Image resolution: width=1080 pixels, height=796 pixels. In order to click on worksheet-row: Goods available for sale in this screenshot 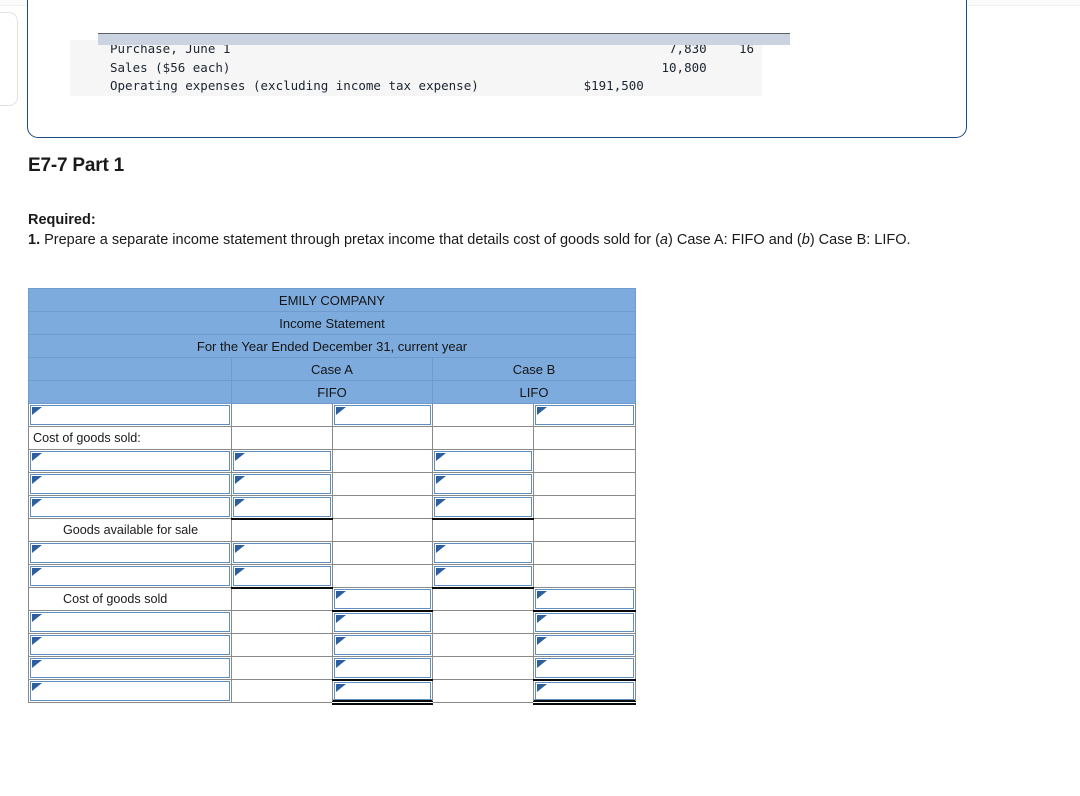, I will do `click(332, 530)`.